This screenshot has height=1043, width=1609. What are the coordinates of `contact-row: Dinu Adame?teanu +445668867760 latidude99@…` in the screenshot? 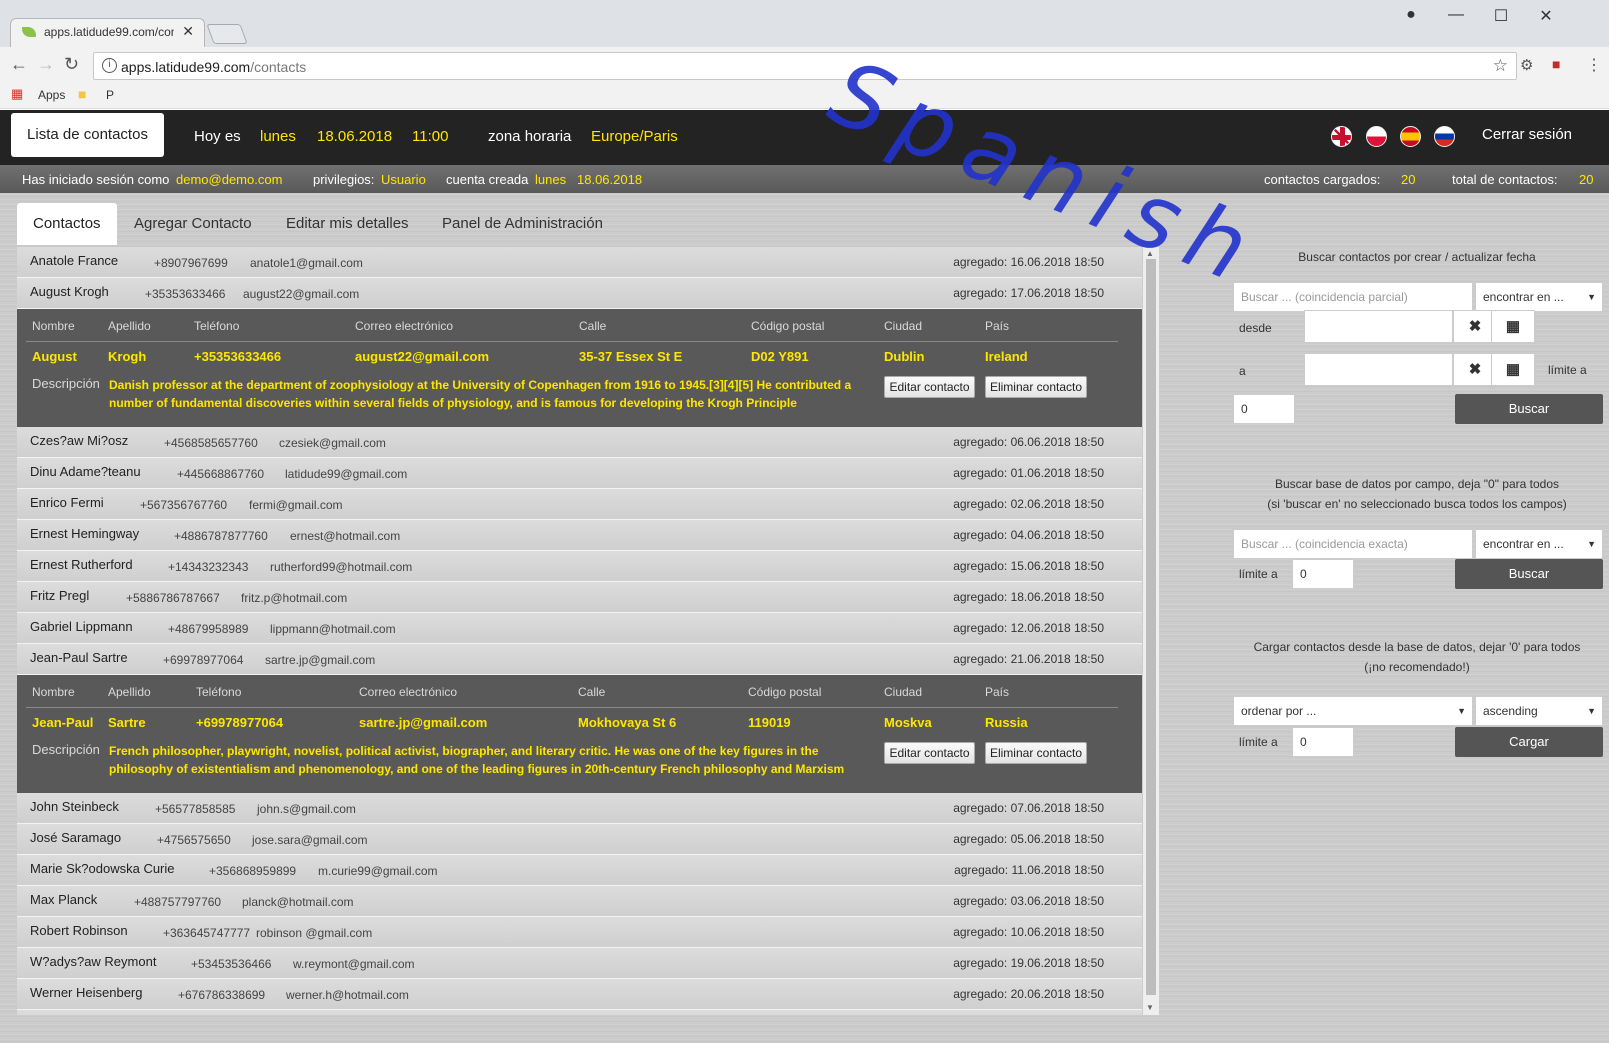 It's located at (579, 473).